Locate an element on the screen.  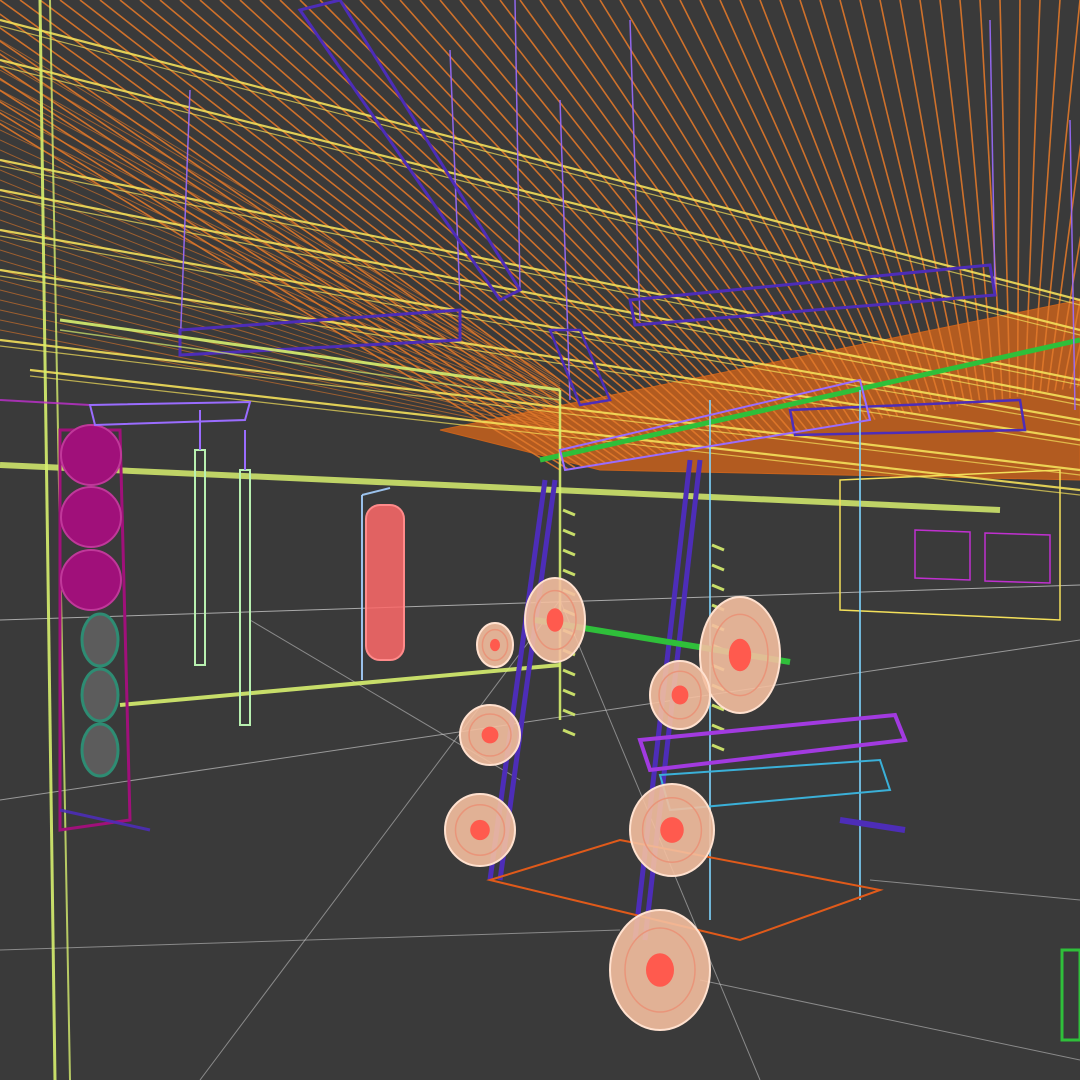
punching-bag-icon is located at coordinates (383, 583).